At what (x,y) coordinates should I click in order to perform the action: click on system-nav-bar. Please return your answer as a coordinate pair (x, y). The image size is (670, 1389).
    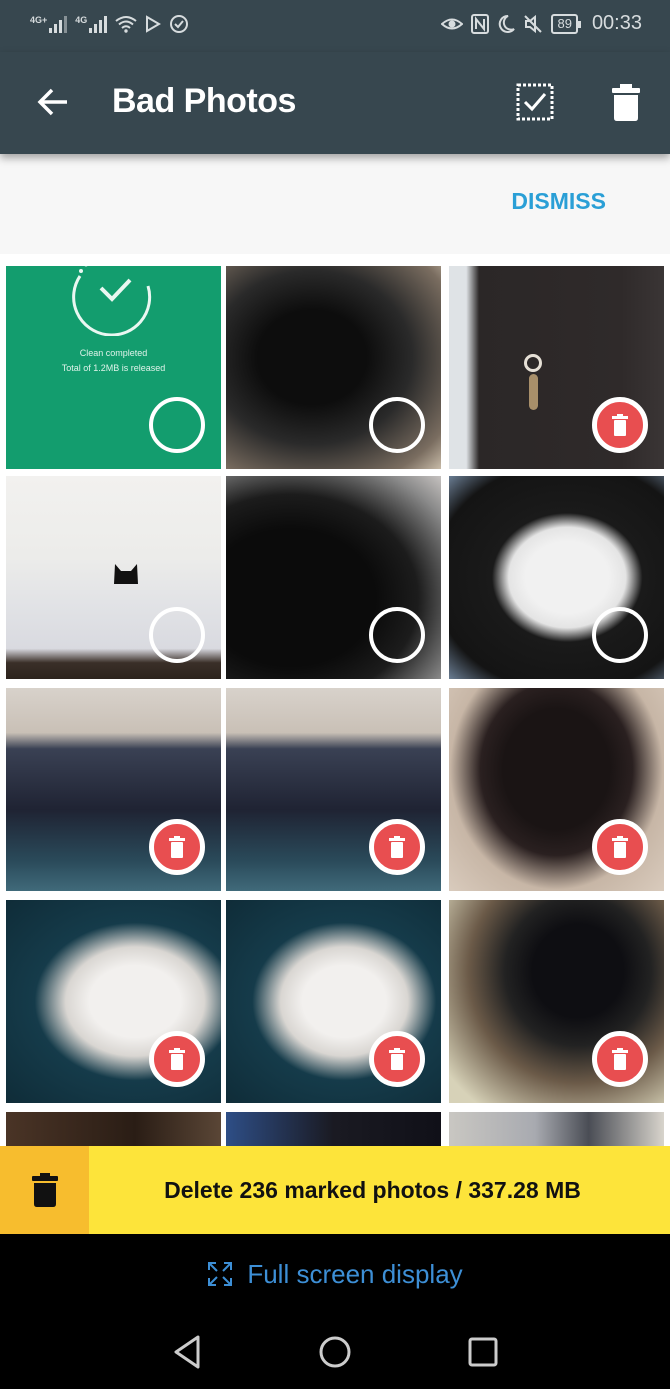
    Looking at the image, I should click on (335, 1351).